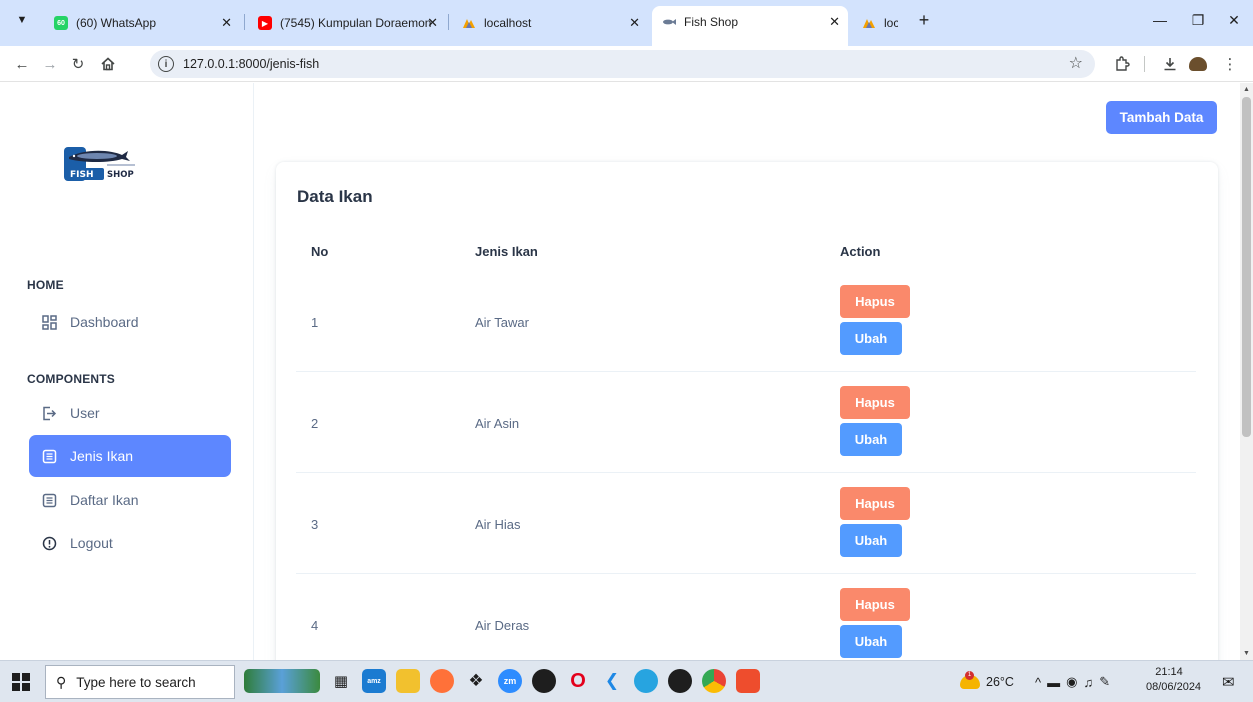 The width and height of the screenshot is (1253, 702). What do you see at coordinates (104, 163) in the screenshot?
I see `fish-shop-logo: FISH SHOP` at bounding box center [104, 163].